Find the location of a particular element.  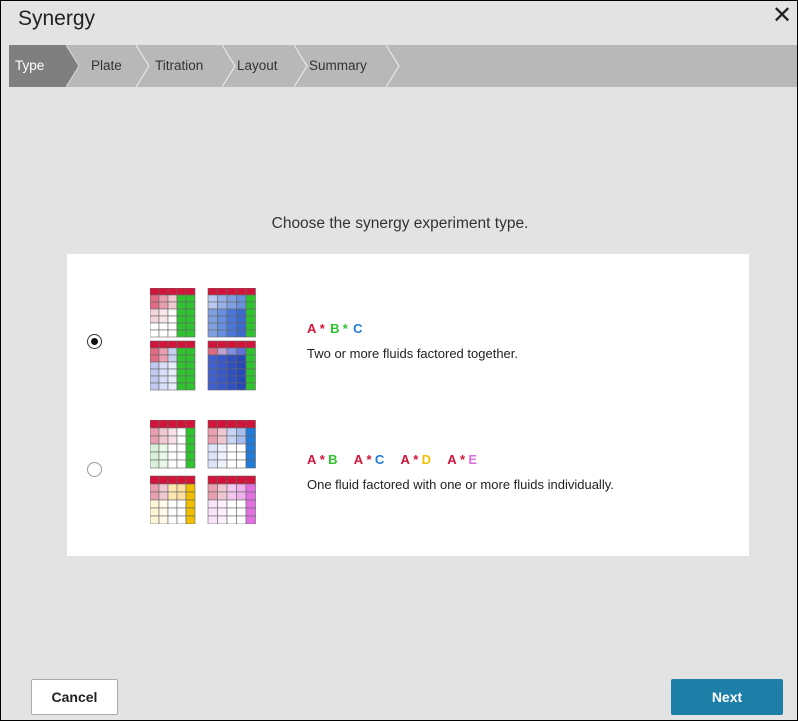

step-summary: Summary is located at coordinates (352, 66).